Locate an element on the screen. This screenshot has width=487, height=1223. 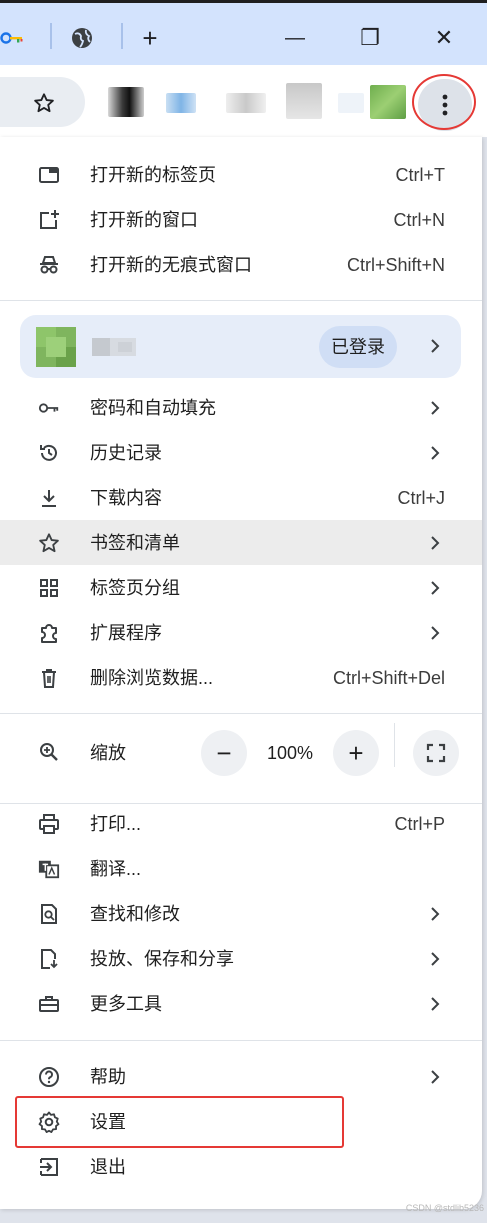
tab-strip: + — ❐ ✕ is located at coordinates (243, 34).